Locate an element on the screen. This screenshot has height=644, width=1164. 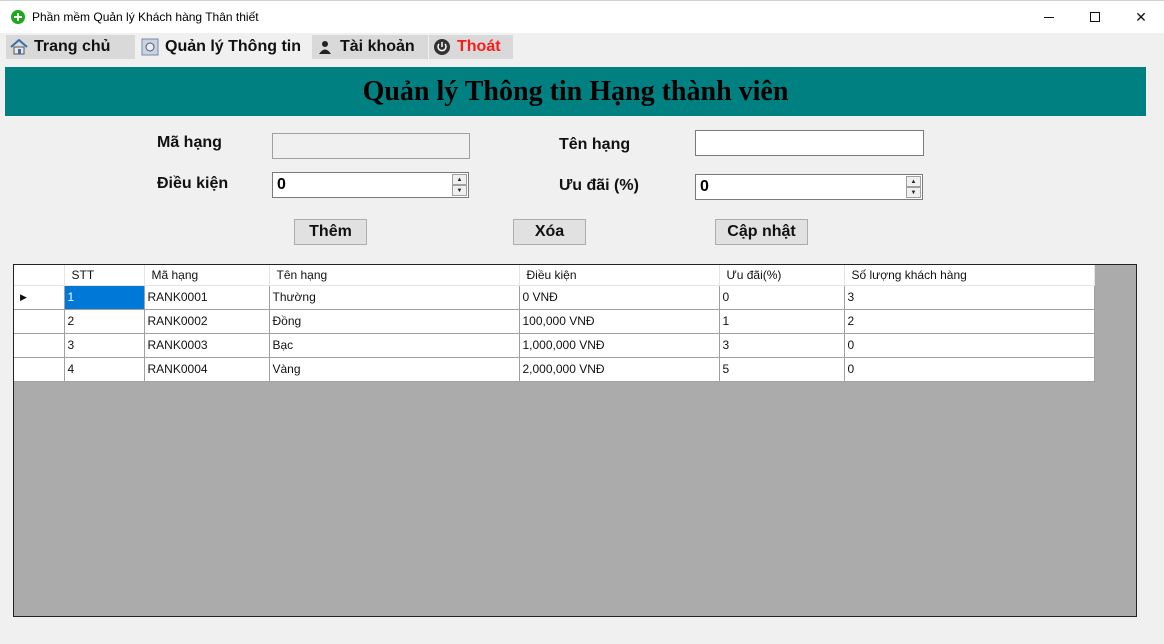
update-button: Cập nhật is located at coordinates (761, 232).